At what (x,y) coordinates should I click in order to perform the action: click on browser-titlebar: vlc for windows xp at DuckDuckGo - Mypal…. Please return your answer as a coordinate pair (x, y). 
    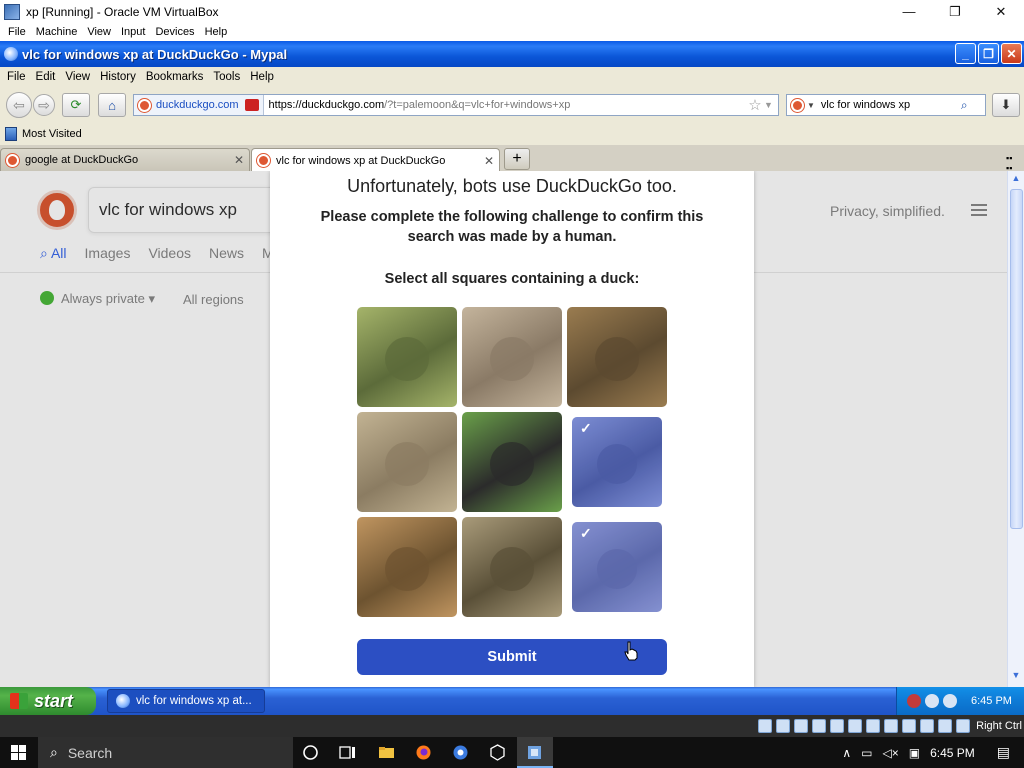
    Looking at the image, I should click on (512, 54).